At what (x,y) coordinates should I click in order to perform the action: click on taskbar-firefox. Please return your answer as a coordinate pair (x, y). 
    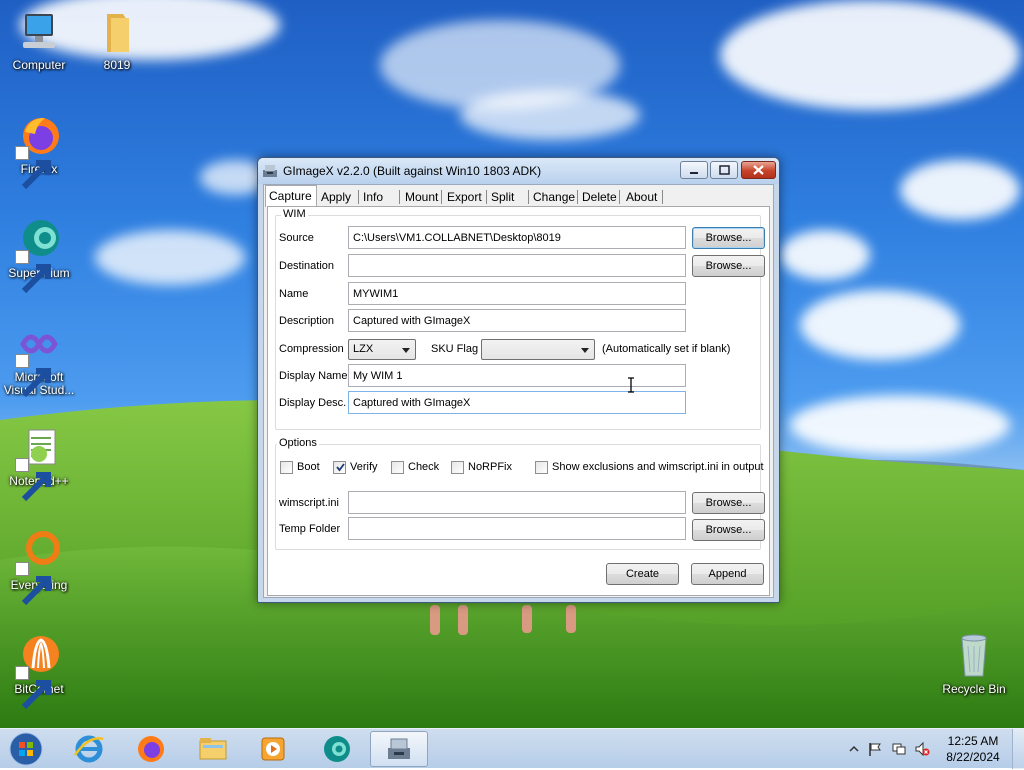
    Looking at the image, I should click on (151, 749).